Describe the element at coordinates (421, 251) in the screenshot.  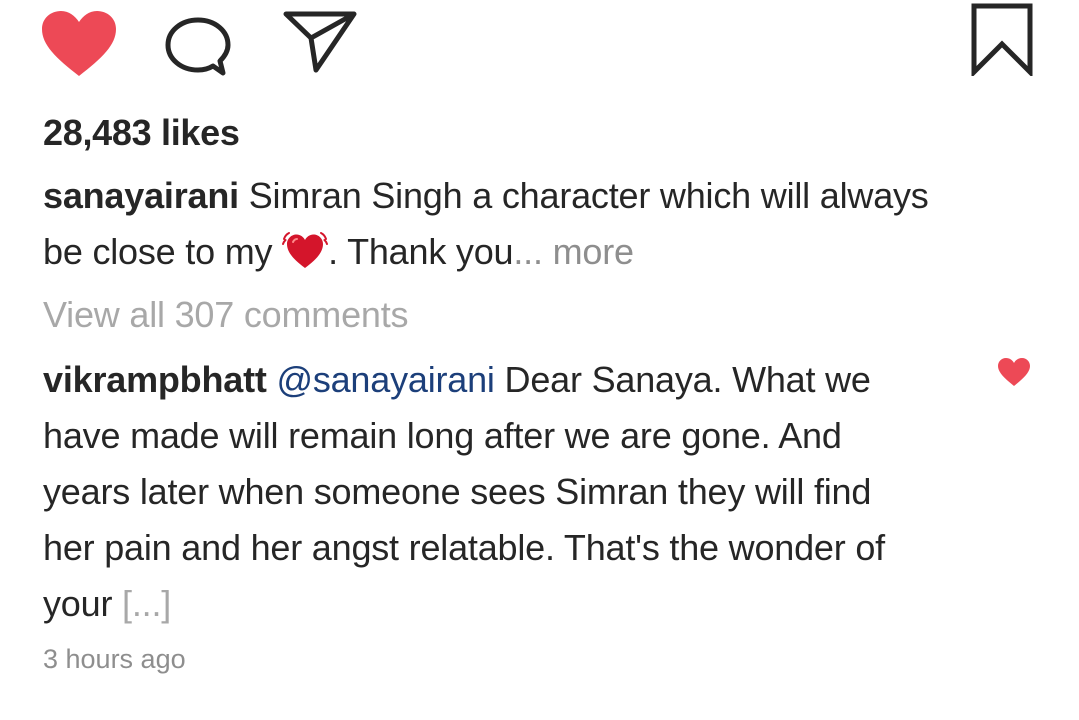
I see `caption-text-part2: . Thank you` at that location.